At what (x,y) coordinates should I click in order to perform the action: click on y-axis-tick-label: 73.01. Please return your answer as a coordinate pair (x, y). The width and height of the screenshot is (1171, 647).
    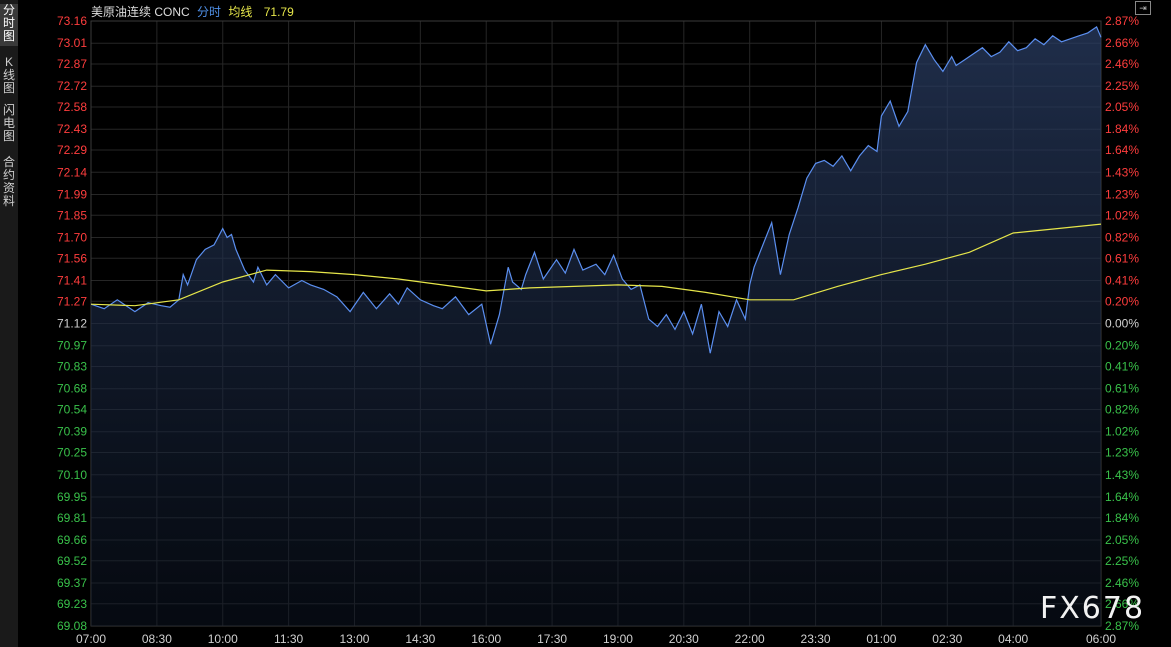
    Looking at the image, I should click on (72, 43).